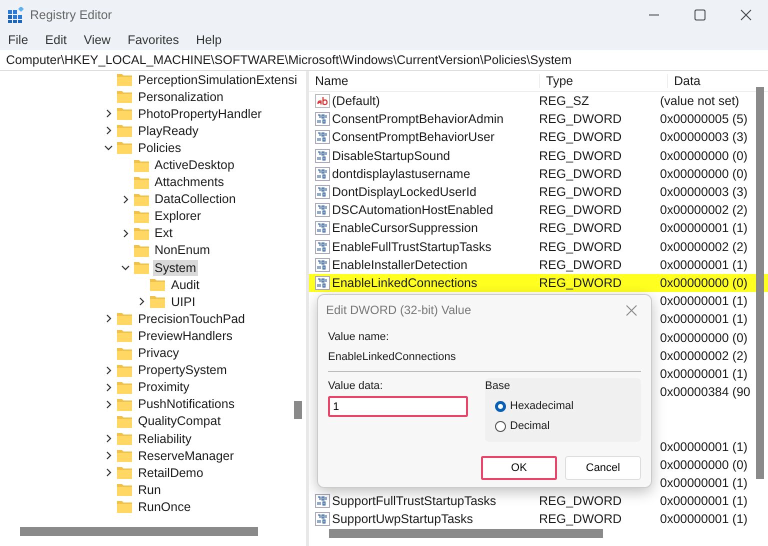  I want to click on tree-item: RunOnce, so click(164, 506).